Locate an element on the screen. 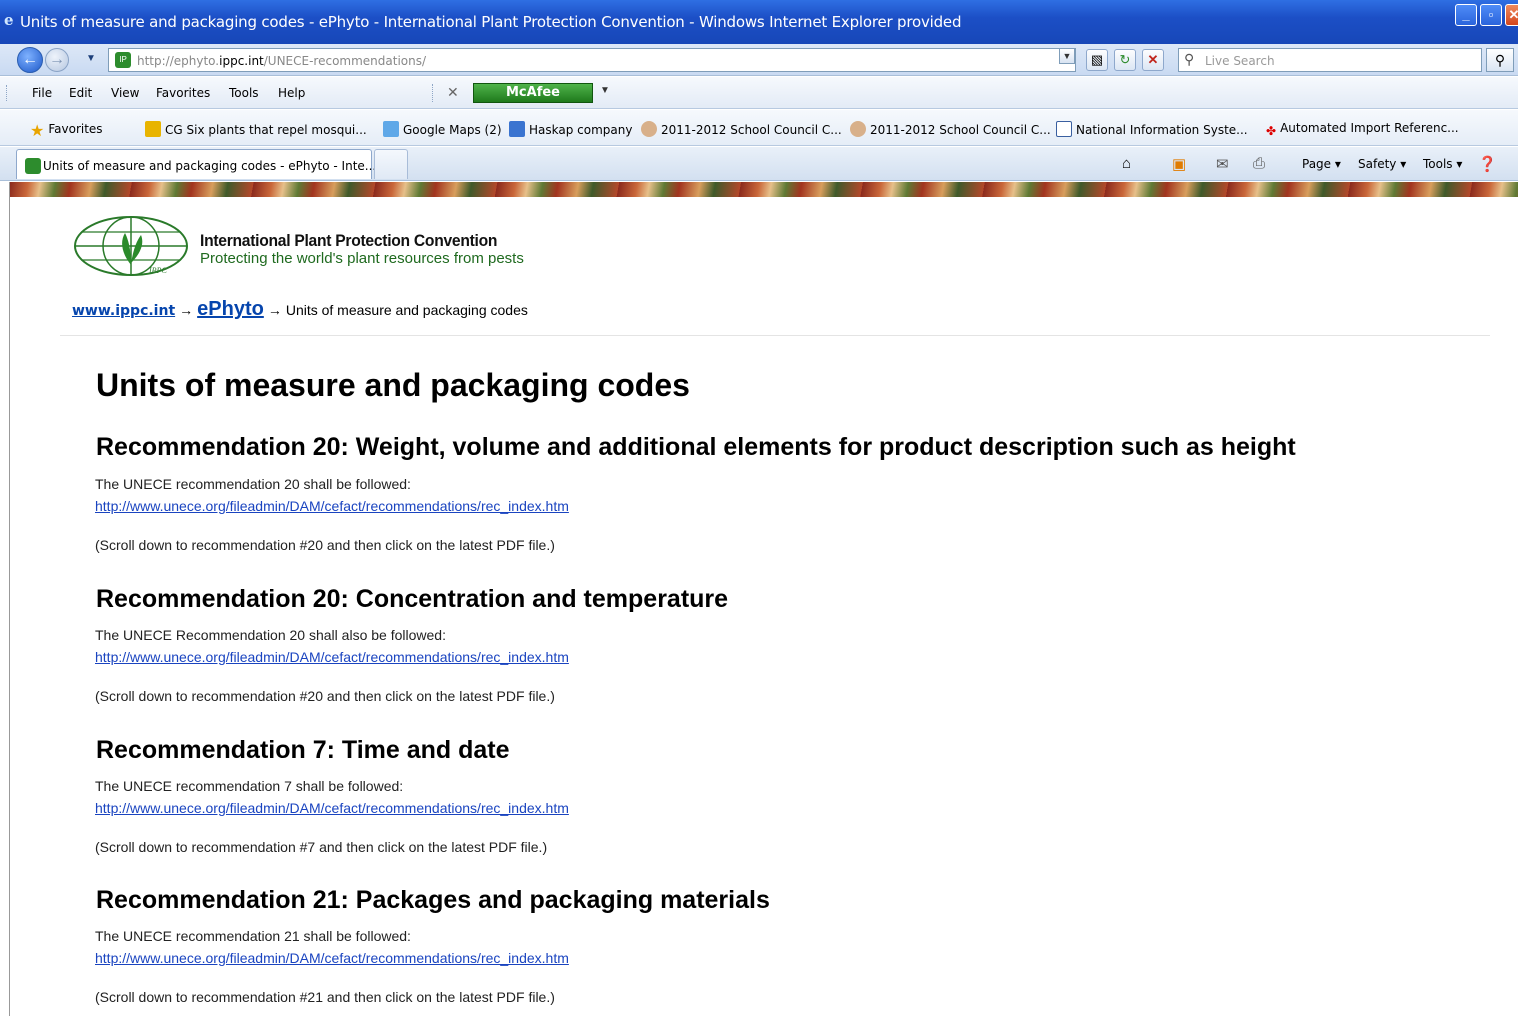  site-favicon-icon: IP is located at coordinates (123, 60).